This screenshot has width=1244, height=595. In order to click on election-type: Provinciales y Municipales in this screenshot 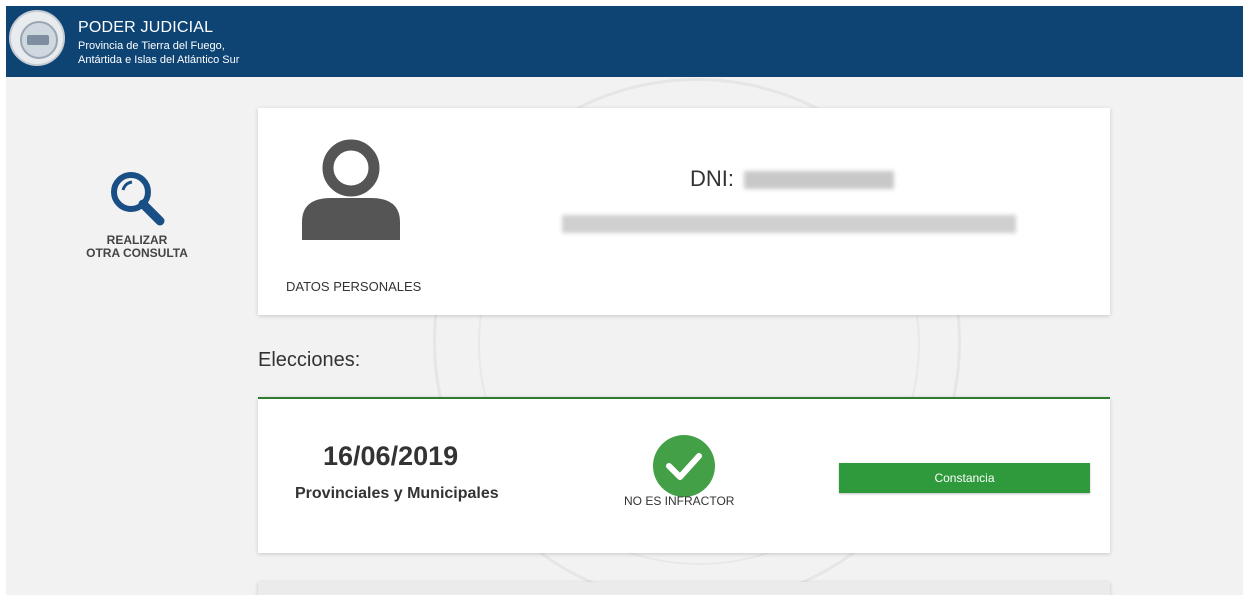, I will do `click(397, 493)`.